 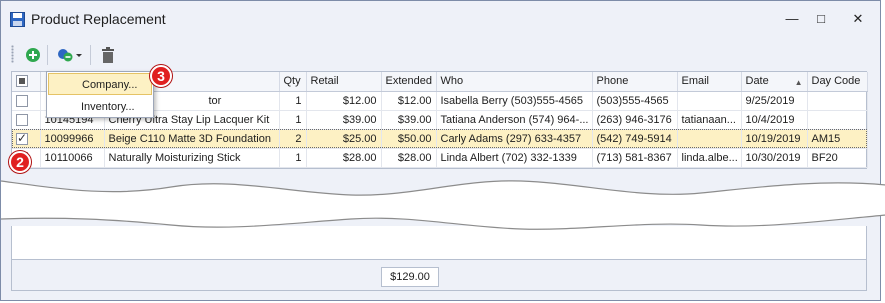 I want to click on toolbar-grip, so click(x=12, y=54).